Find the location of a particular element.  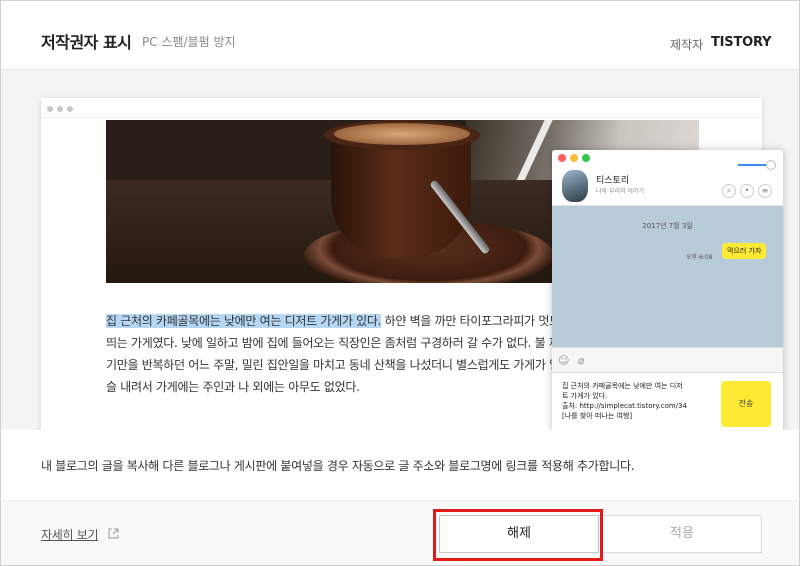

chat-body: 2017년 7월 3일 오후 6:08 먹으러 가자 is located at coordinates (667, 276).